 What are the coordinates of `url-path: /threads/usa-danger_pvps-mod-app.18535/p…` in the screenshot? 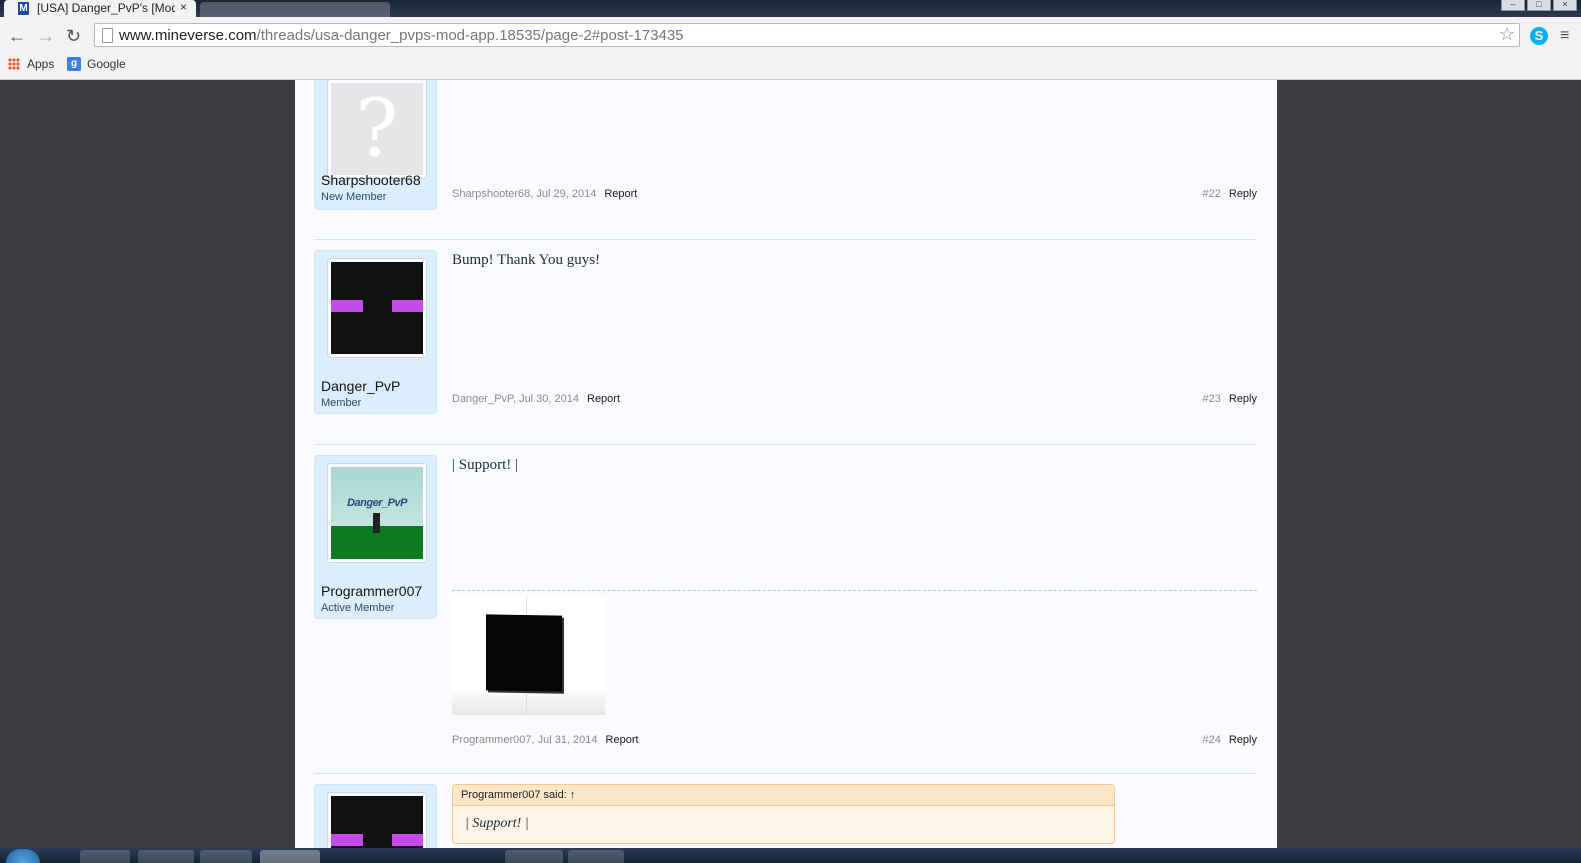 It's located at (470, 35).